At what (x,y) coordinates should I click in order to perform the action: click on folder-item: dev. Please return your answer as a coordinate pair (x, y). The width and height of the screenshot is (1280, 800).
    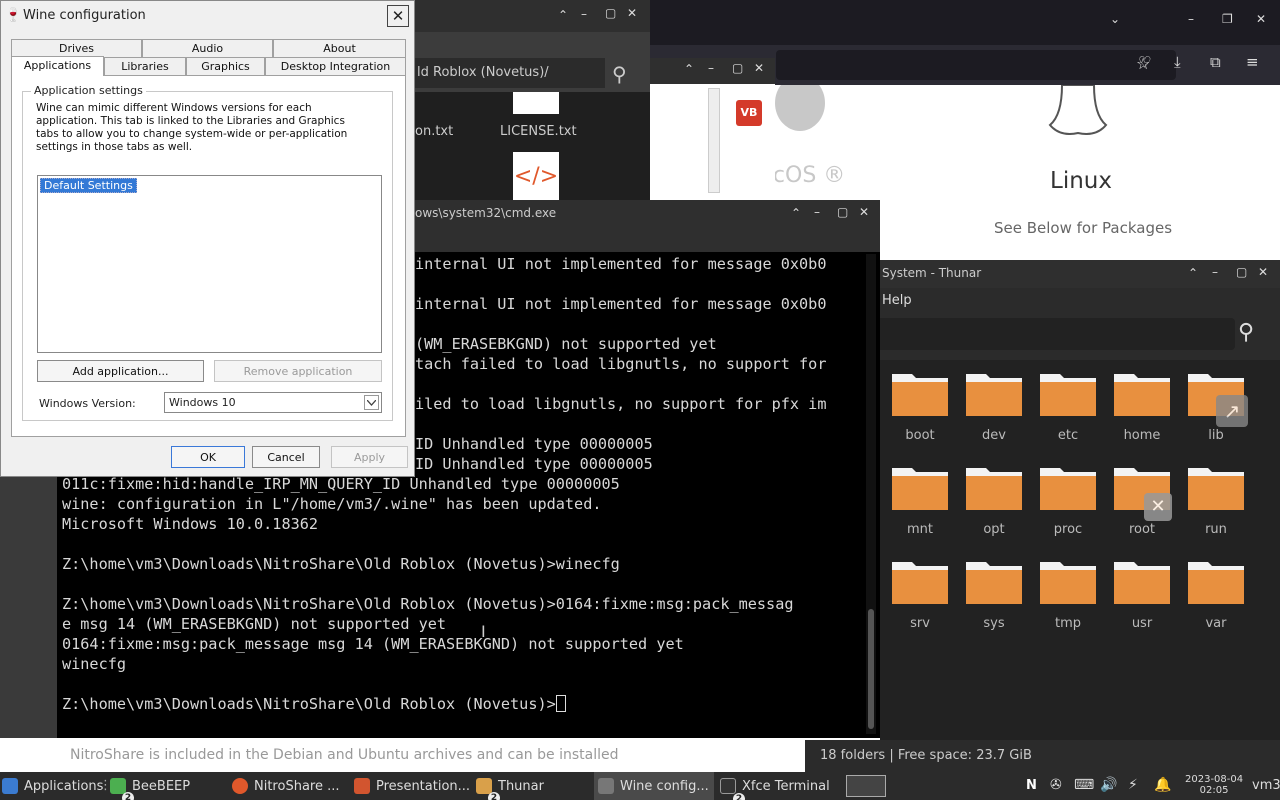
    Looking at the image, I should click on (994, 405).